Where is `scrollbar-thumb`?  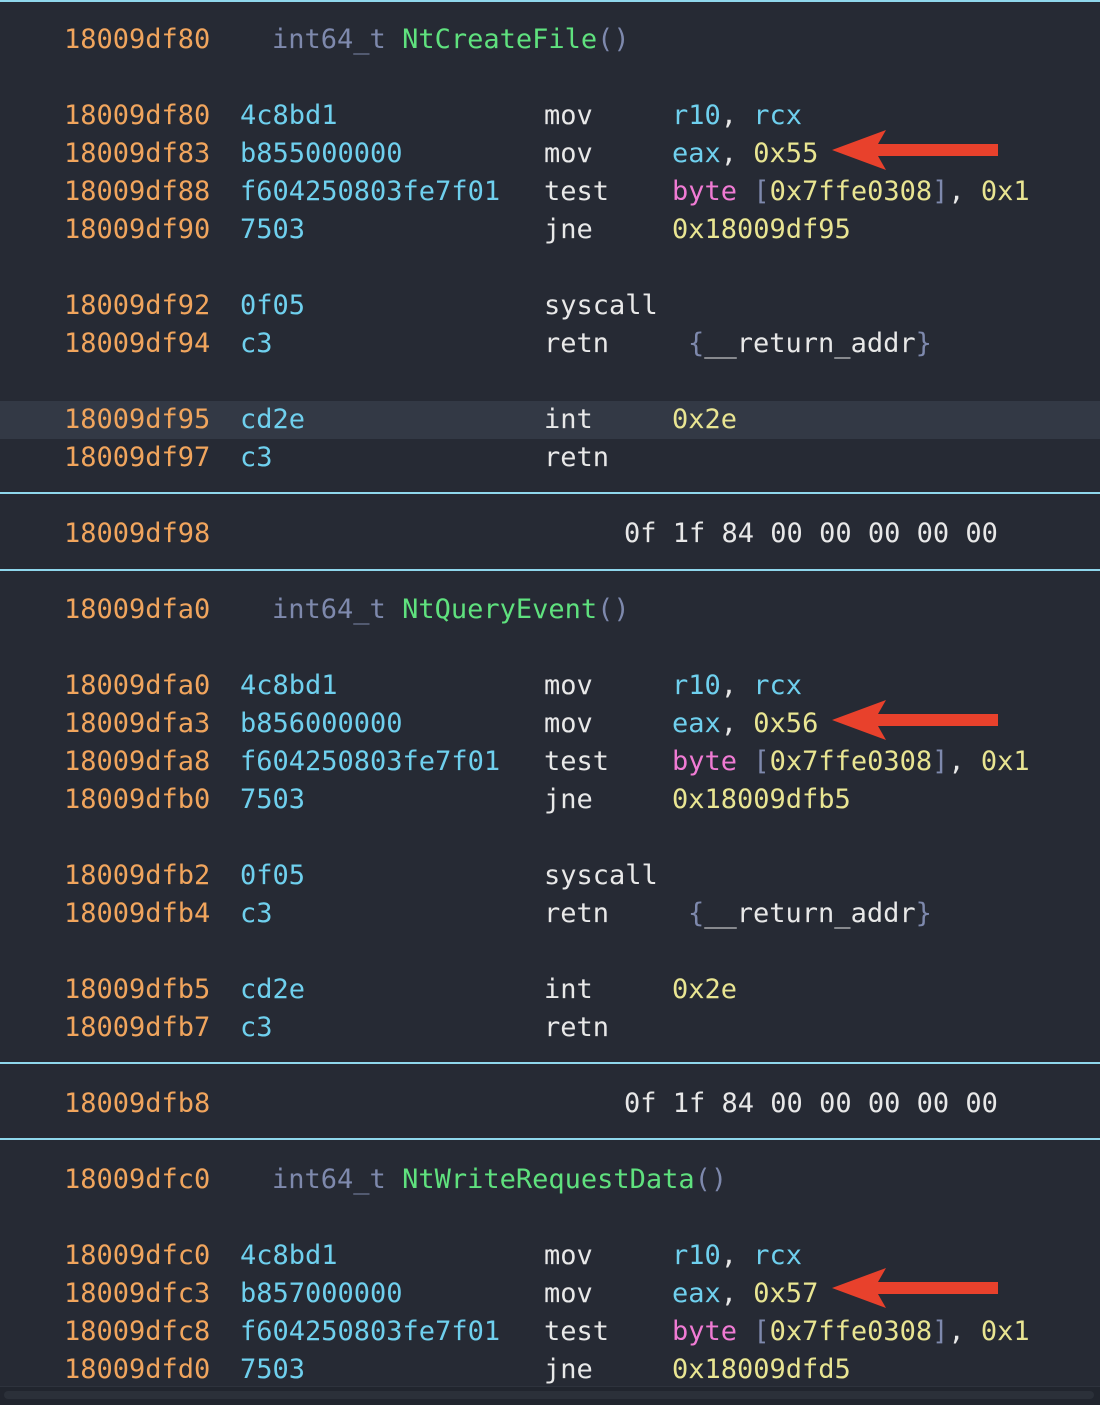 scrollbar-thumb is located at coordinates (549, 1395).